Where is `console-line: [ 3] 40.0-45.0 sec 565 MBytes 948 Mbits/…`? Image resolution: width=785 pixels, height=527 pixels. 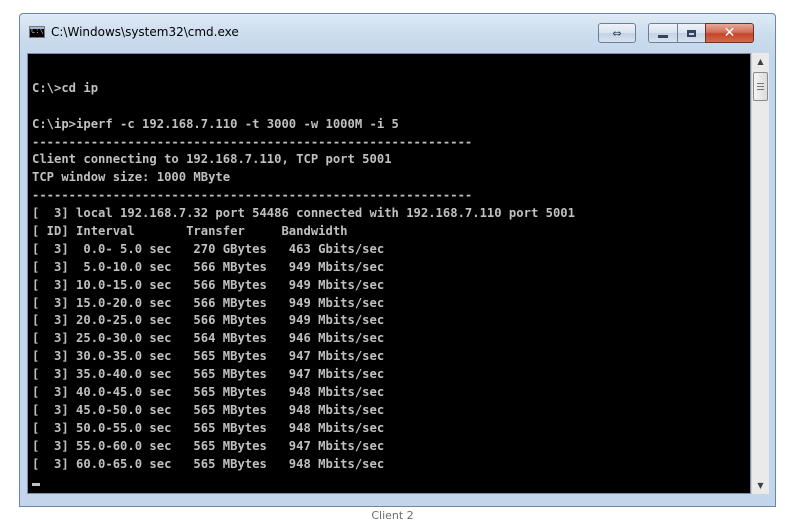 console-line: [ 3] 40.0-45.0 sec 565 MBytes 948 Mbits/… is located at coordinates (208, 392).